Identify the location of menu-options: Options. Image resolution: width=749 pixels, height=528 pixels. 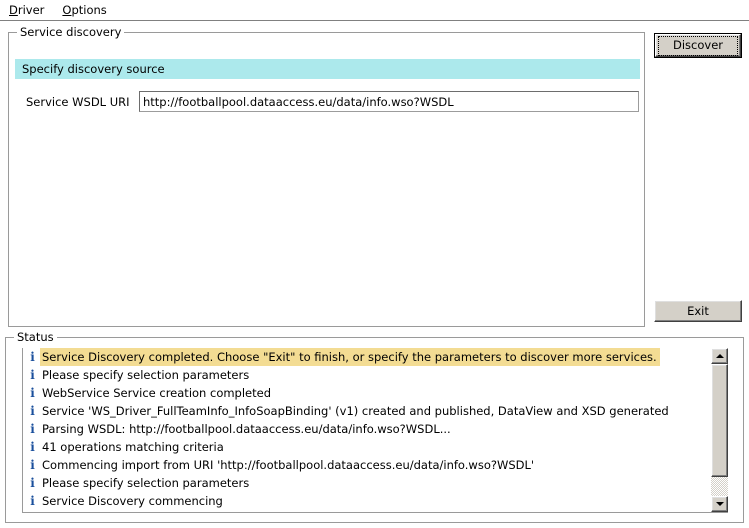
(84, 10).